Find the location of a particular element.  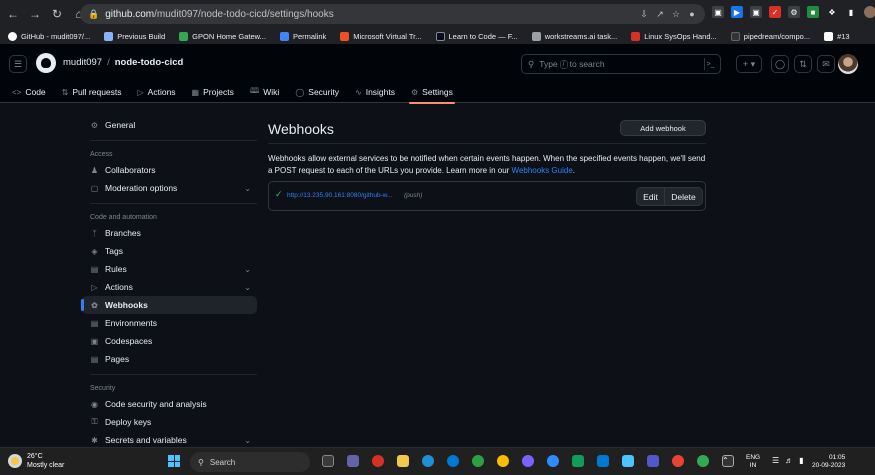

hamburger-menu-icon: ☰ is located at coordinates (18, 64).